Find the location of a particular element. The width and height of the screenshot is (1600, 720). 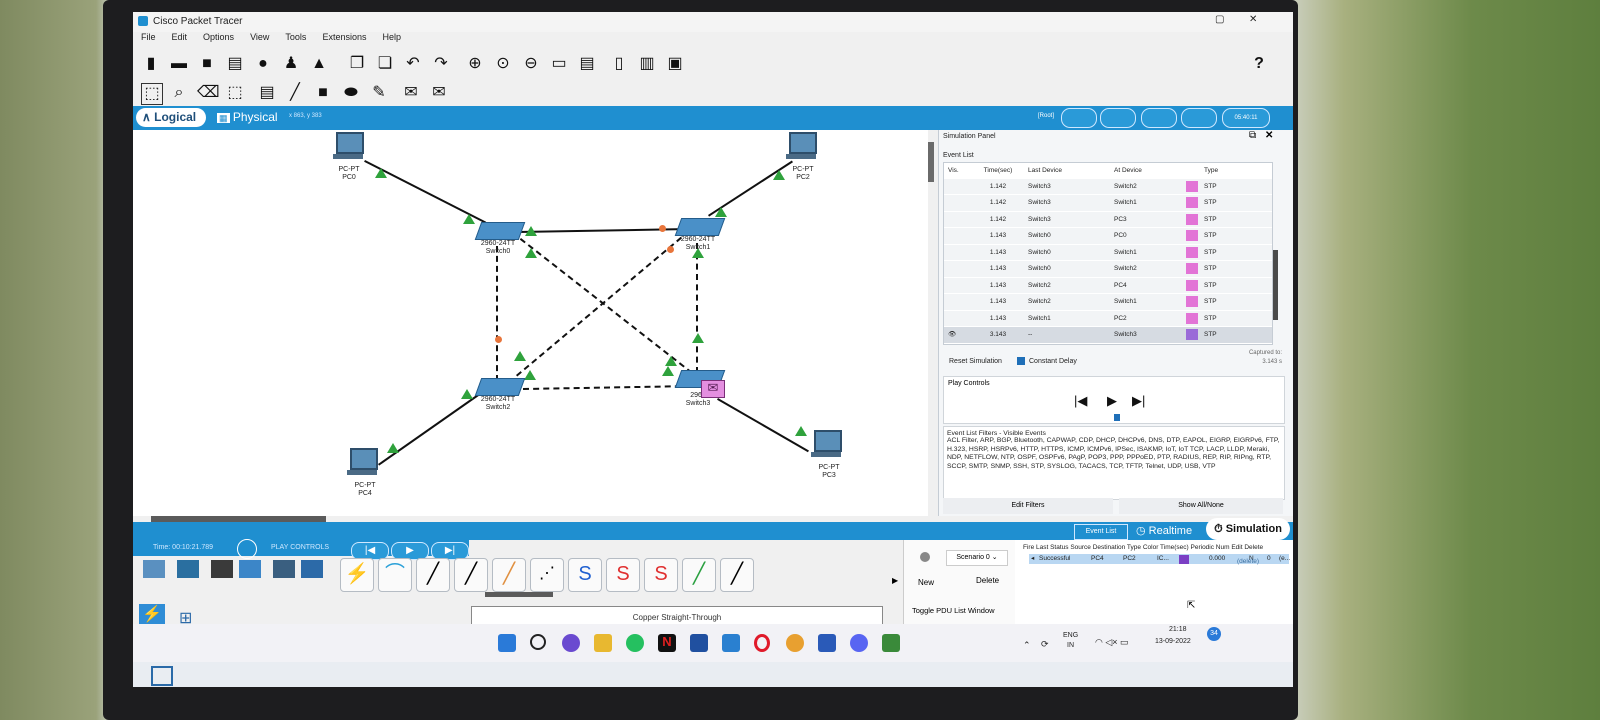

pdu-delete-link: (delete) is located at coordinates (1248, 561).